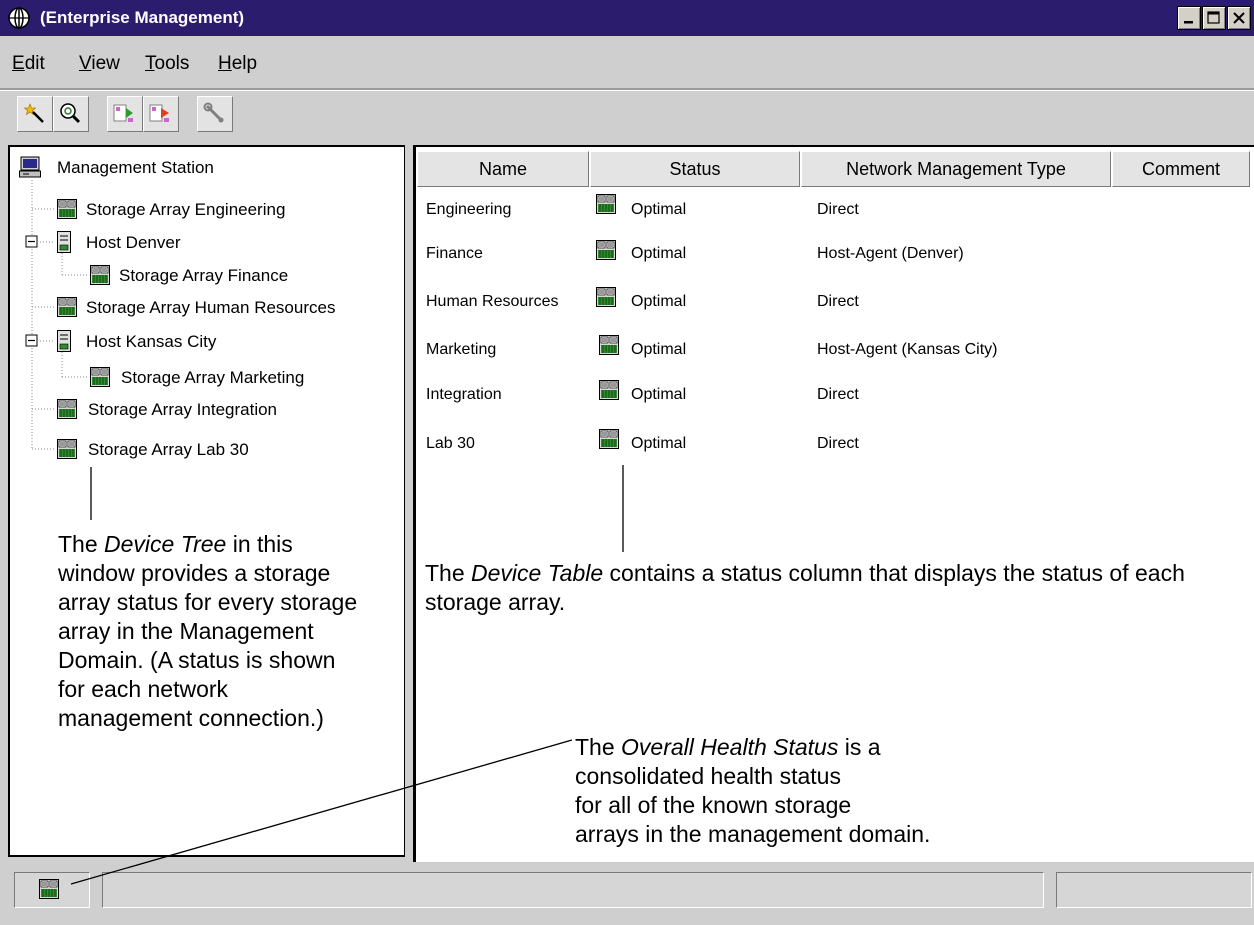  I want to click on configure-alerts-button, so click(215, 114).